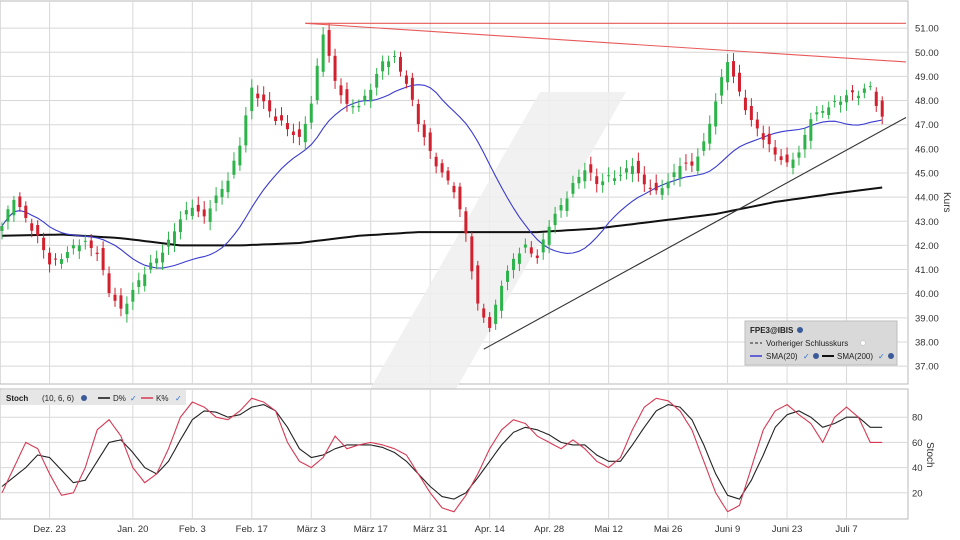 This screenshot has width=960, height=540. I want to click on stoch-header: Stoch (10, 6, 6) D% ✓ K% ✓, so click(93, 397).